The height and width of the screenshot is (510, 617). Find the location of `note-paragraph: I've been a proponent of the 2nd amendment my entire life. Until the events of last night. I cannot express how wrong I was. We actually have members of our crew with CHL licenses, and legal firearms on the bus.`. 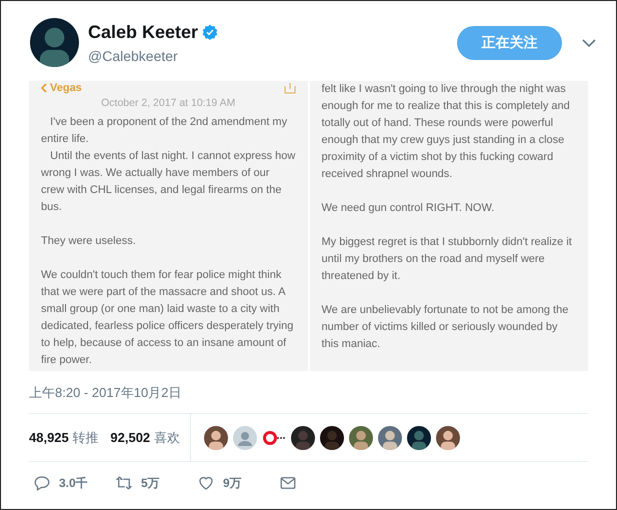

note-paragraph: I've been a proponent of the 2nd amendment my entire life. Until the events of last night. I cannot express how wrong I was. We actually have members of our crew with CHL licenses, and legal firearms on the bus. is located at coordinates (168, 165).